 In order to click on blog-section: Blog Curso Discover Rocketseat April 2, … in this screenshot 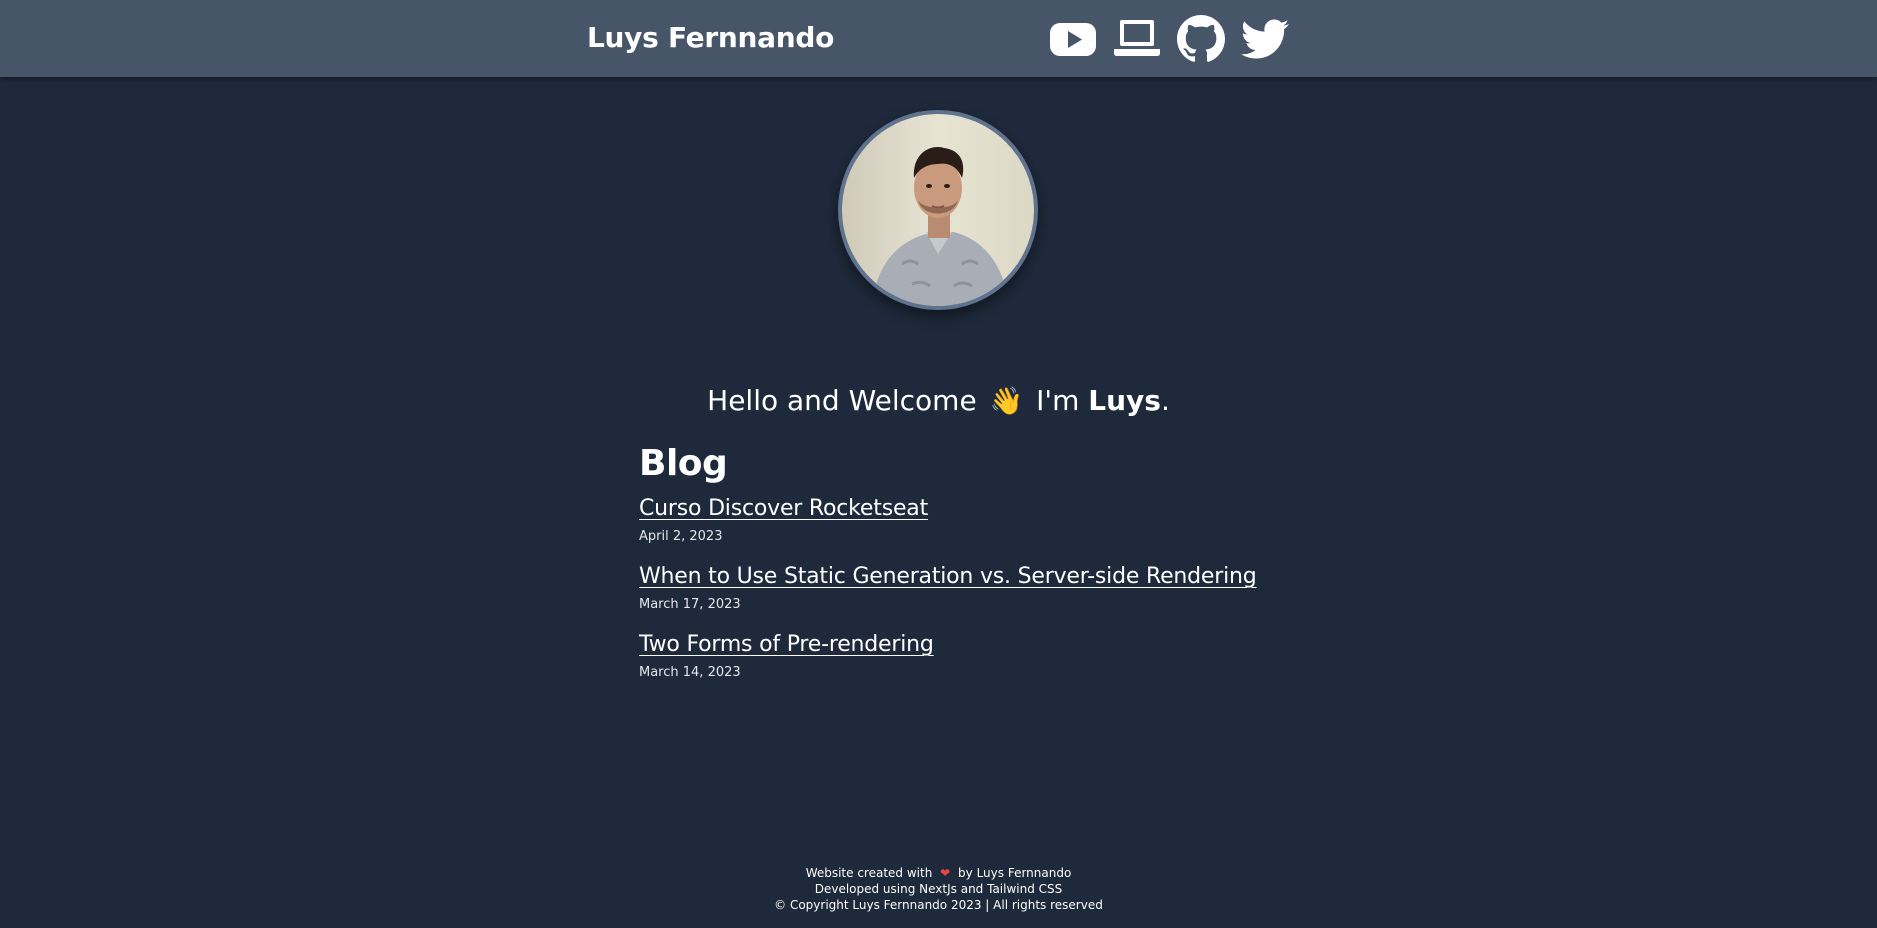, I will do `click(949, 570)`.